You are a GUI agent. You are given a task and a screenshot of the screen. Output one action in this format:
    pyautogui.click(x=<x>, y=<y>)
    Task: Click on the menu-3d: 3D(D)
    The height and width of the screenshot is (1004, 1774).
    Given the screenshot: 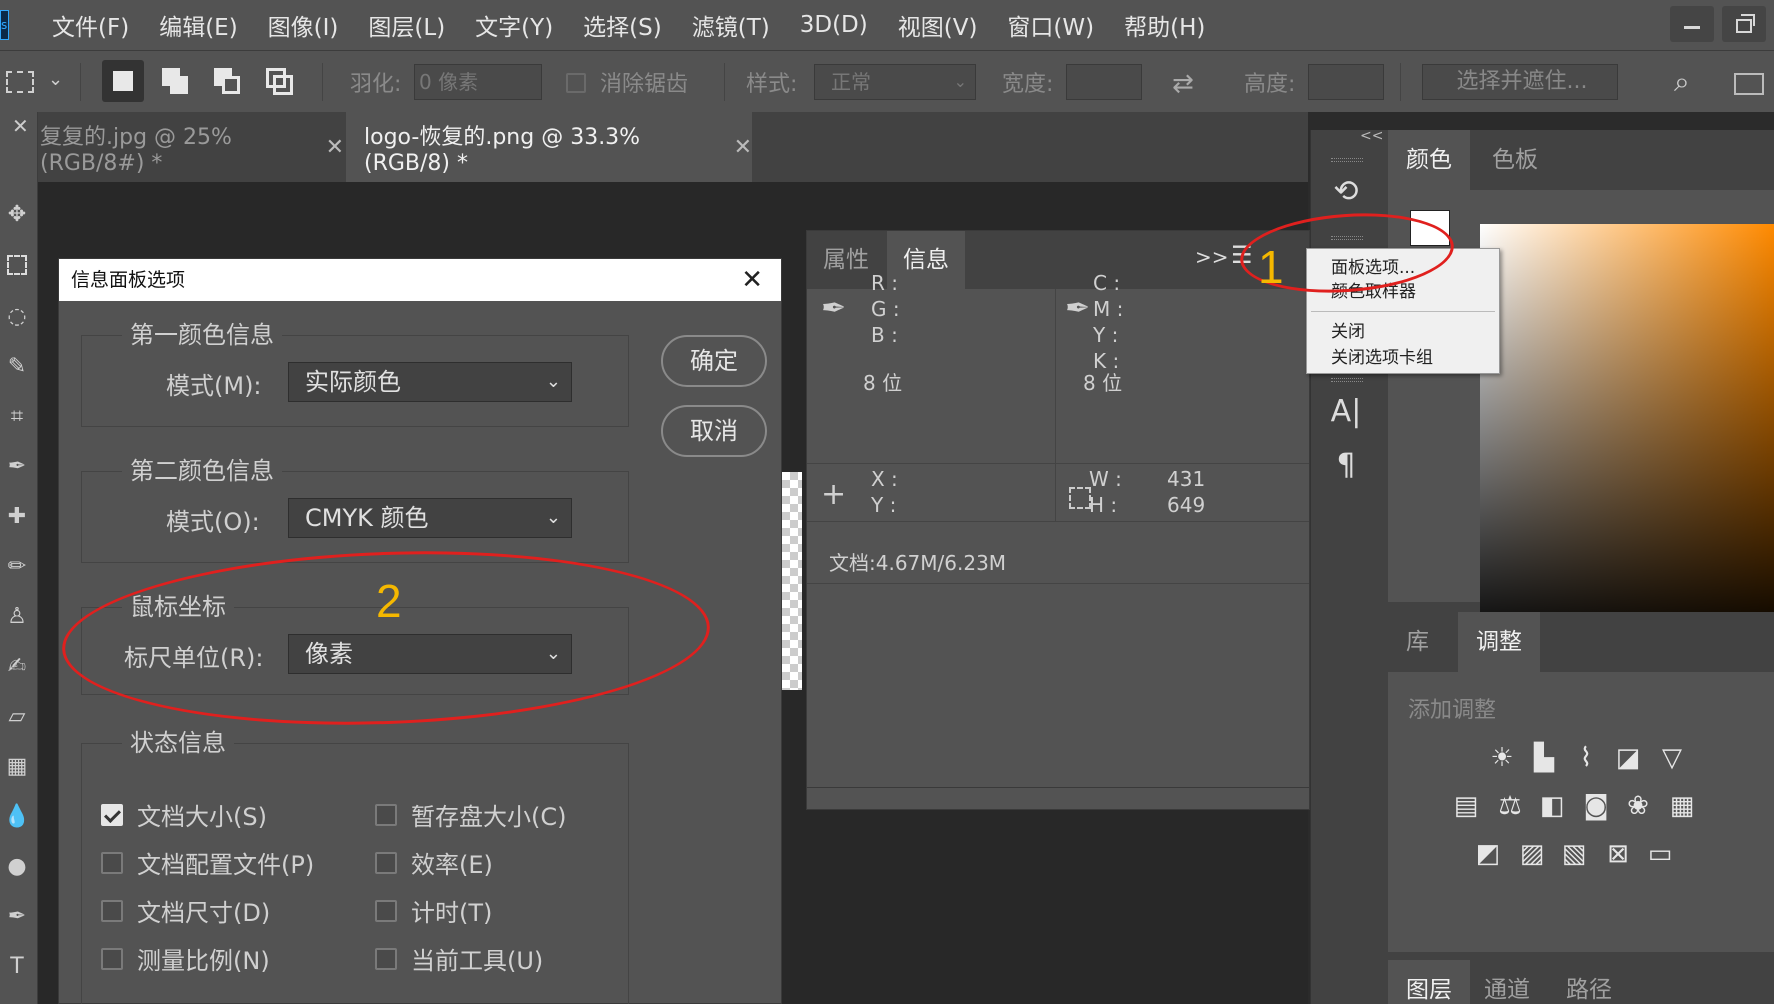 What is the action you would take?
    pyautogui.click(x=834, y=25)
    